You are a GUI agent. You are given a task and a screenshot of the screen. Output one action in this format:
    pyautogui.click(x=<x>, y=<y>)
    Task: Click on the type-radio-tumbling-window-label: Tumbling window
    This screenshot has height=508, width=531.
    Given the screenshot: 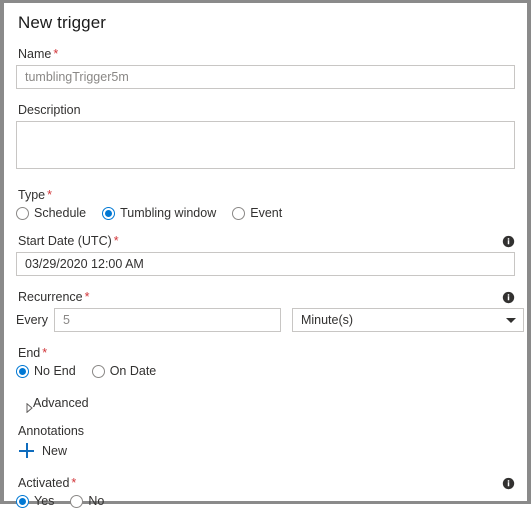 What is the action you would take?
    pyautogui.click(x=168, y=213)
    